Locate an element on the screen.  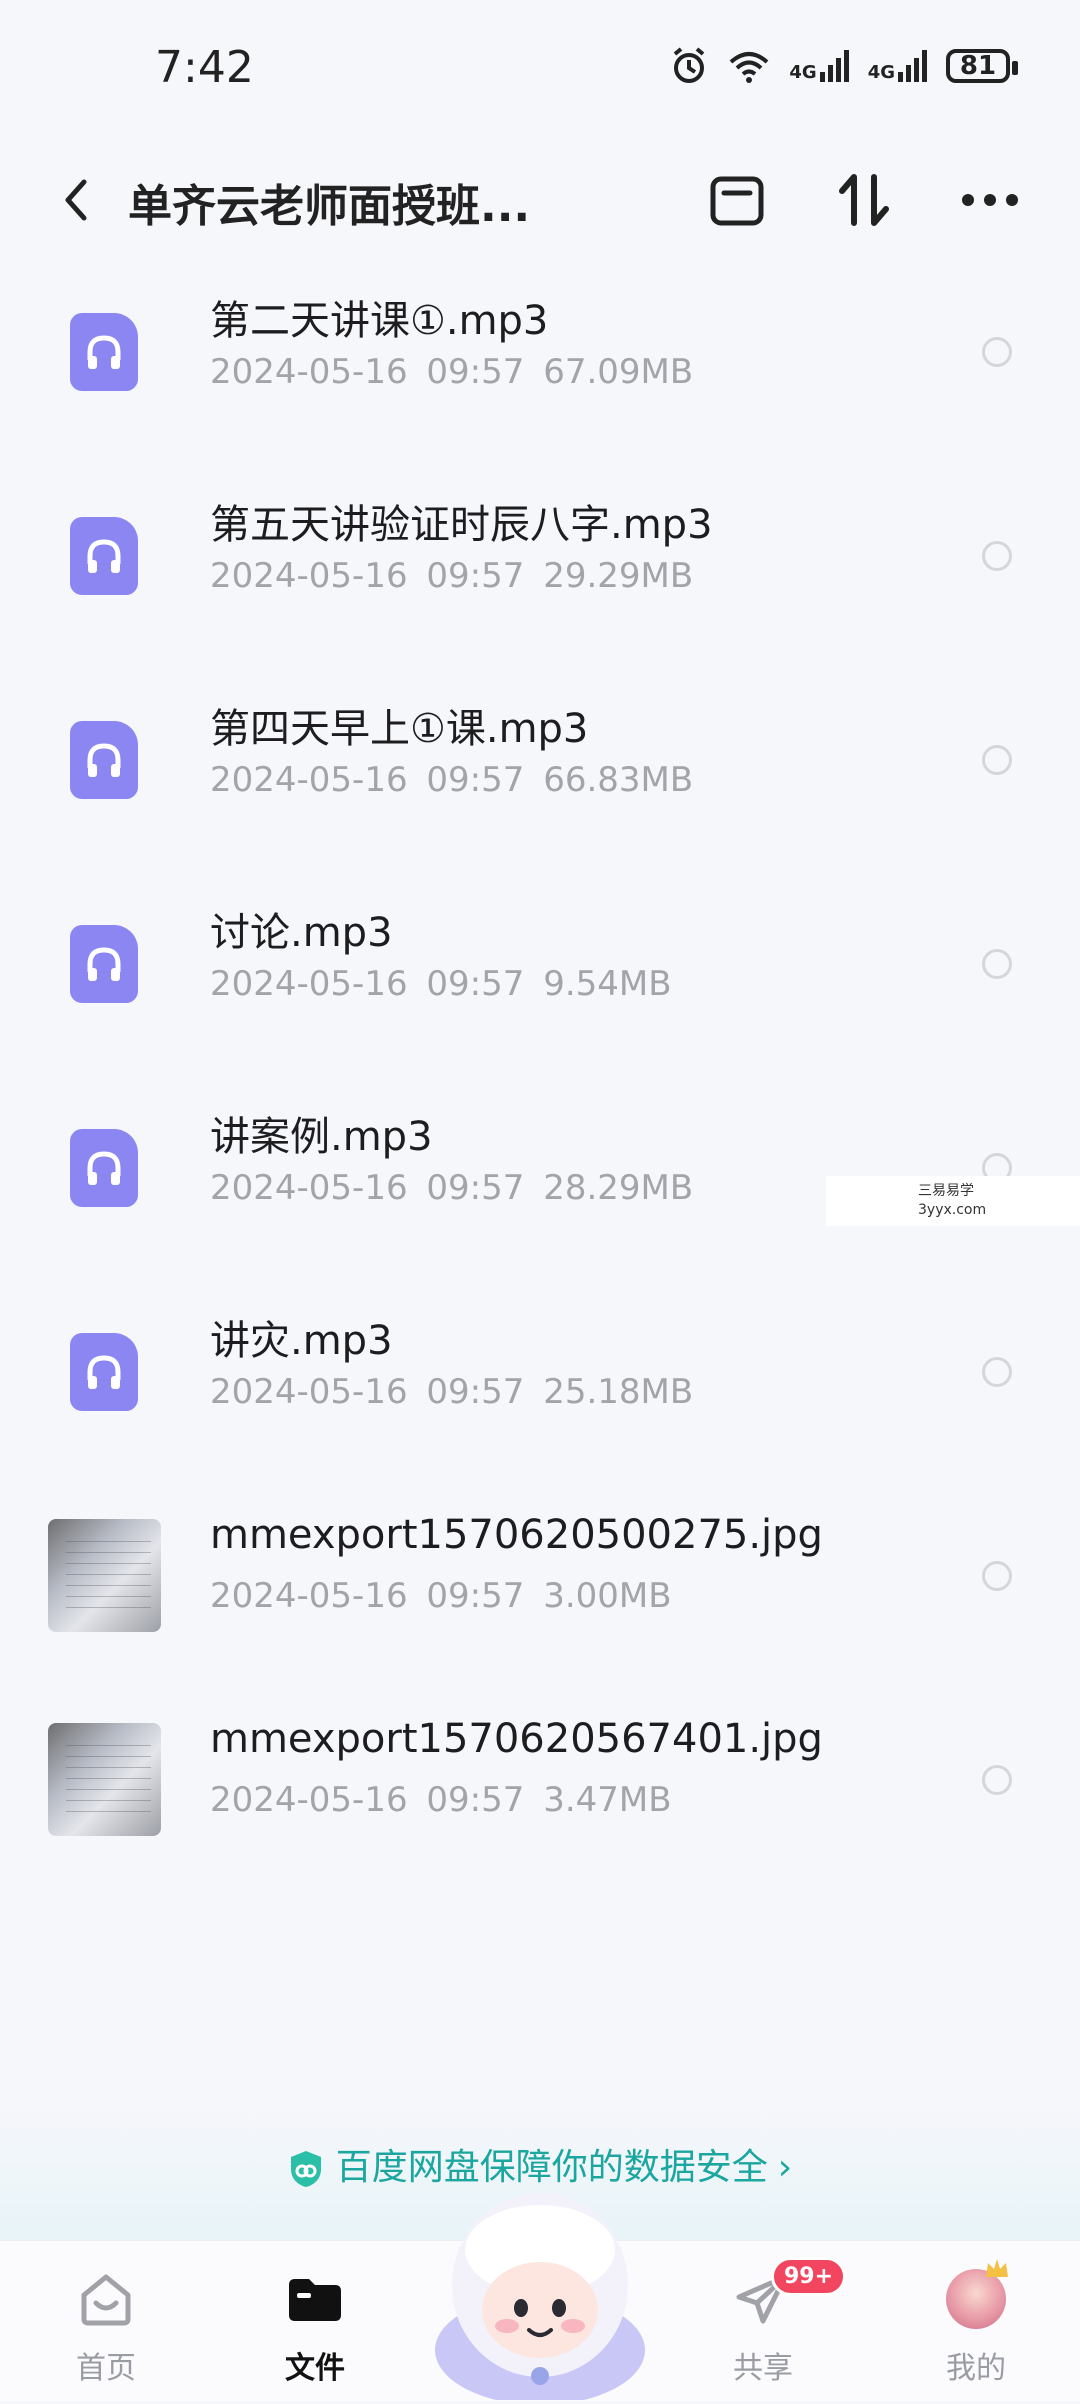
file-meta: 2024-05-16 09:57 25.18MB is located at coordinates (452, 1392).